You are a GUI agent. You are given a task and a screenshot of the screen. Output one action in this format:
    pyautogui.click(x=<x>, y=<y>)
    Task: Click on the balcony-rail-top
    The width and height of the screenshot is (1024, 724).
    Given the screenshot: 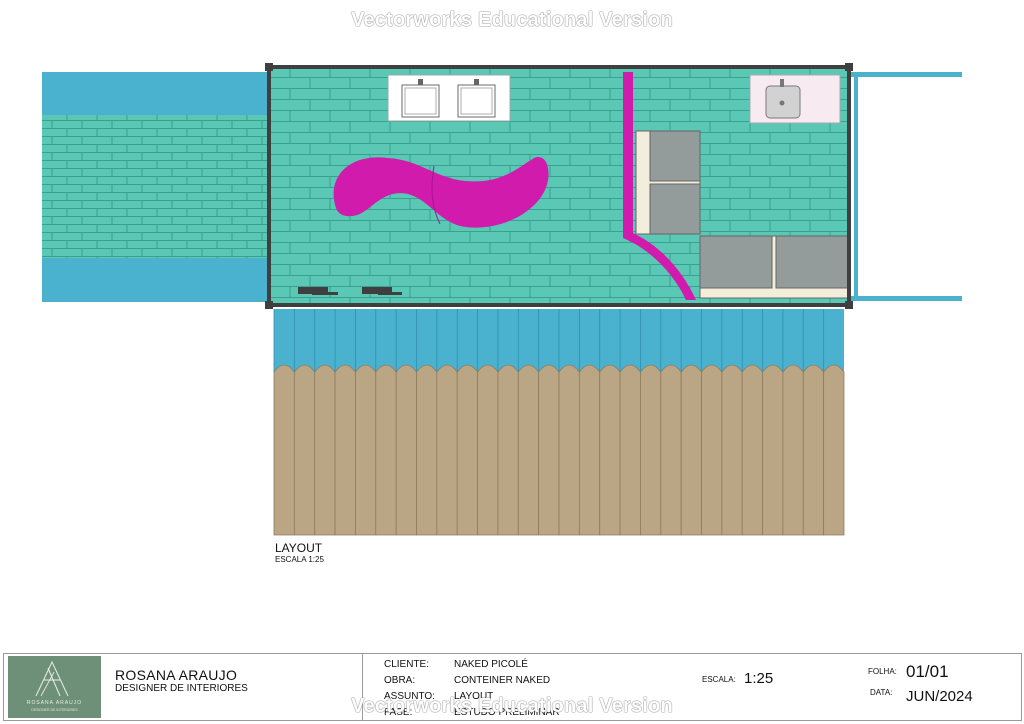 What is the action you would take?
    pyautogui.click(x=906, y=74)
    